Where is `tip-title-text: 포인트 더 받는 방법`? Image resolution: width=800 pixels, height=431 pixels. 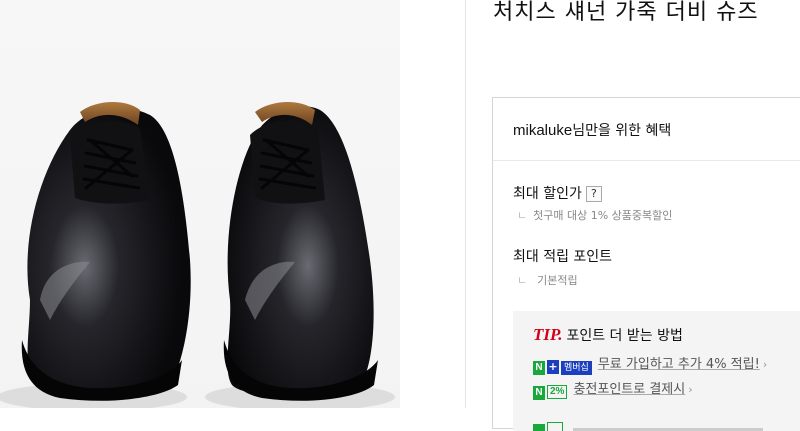 tip-title-text: 포인트 더 받는 방법 is located at coordinates (624, 336).